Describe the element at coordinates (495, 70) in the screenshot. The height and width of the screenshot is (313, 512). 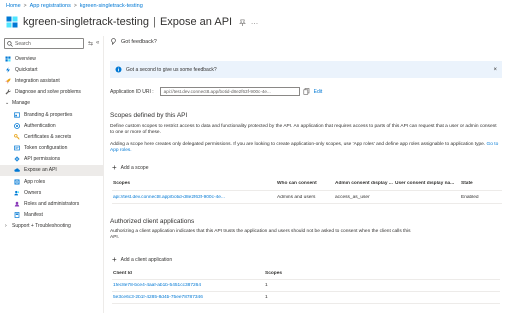
I see `close-icon: ×` at that location.